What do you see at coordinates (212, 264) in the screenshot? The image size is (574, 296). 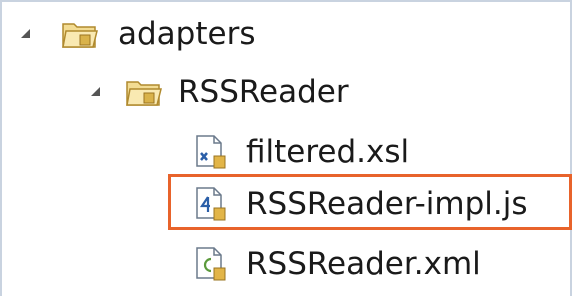 I see `xml-file-icon` at bounding box center [212, 264].